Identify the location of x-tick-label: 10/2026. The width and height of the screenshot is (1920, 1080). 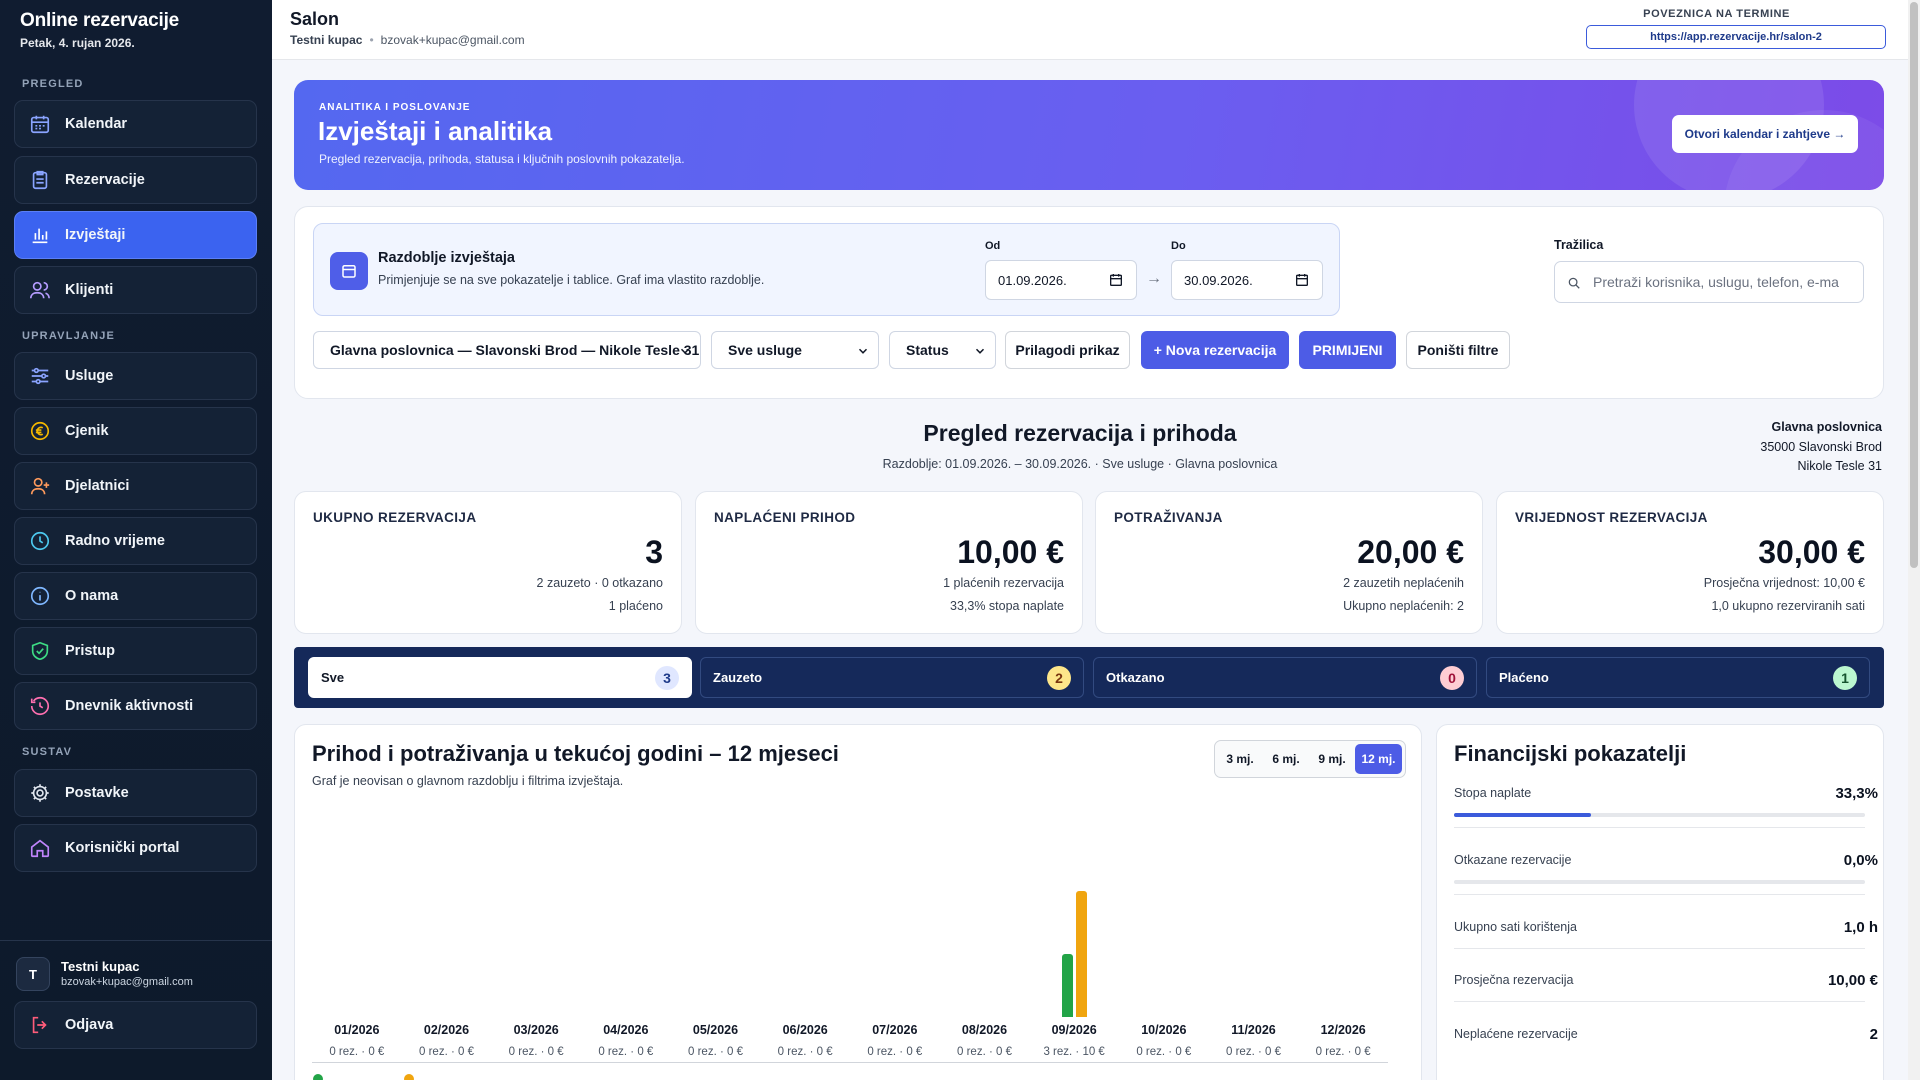
(1164, 1030).